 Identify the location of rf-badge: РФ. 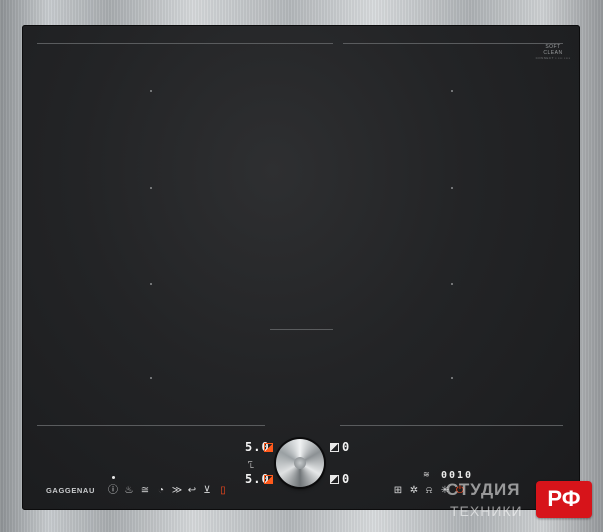
(564, 499).